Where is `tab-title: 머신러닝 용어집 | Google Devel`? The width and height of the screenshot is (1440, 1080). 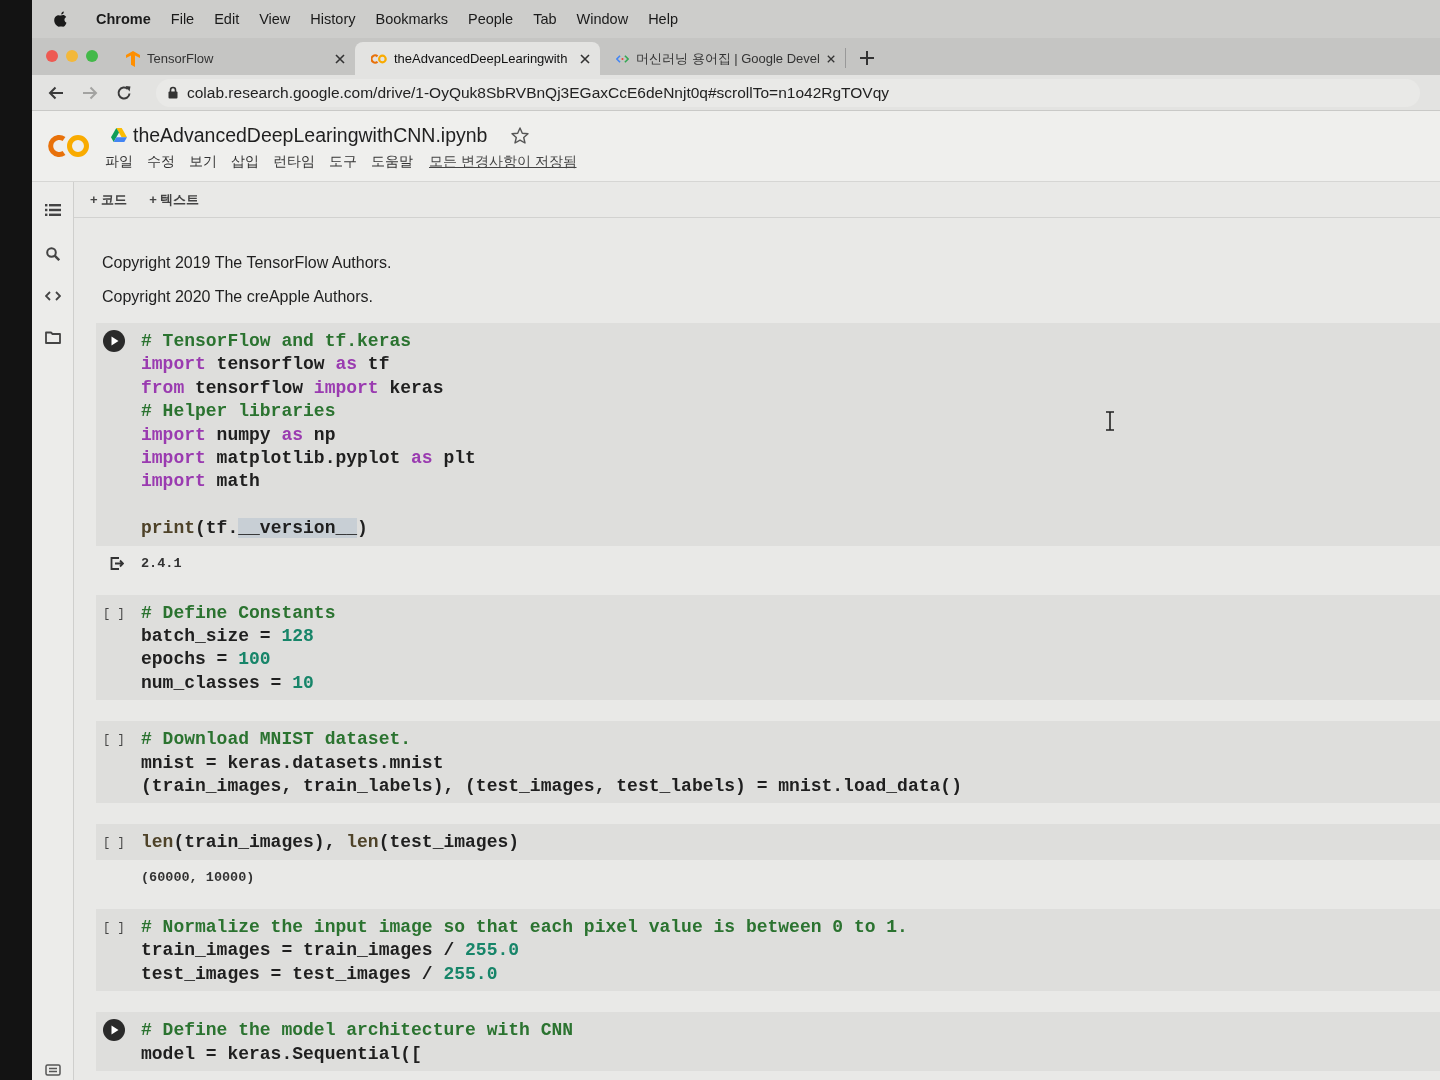 tab-title: 머신러닝 용어집 | Google Devel is located at coordinates (727, 58).